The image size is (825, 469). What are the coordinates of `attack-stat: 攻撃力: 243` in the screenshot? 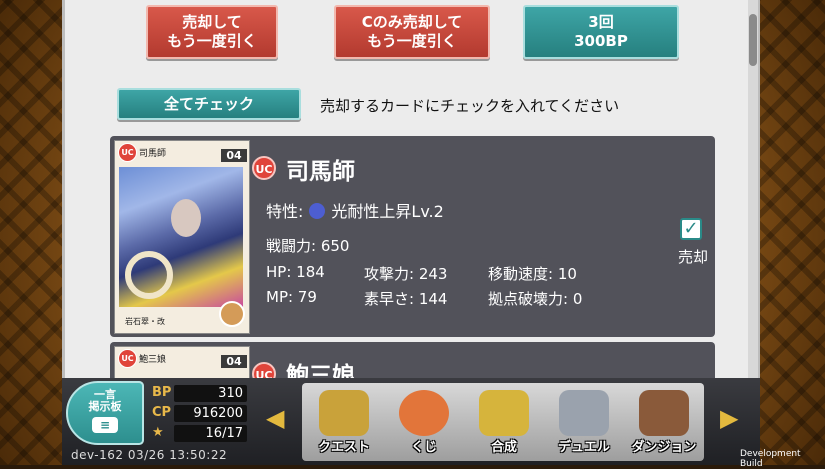 It's located at (406, 274).